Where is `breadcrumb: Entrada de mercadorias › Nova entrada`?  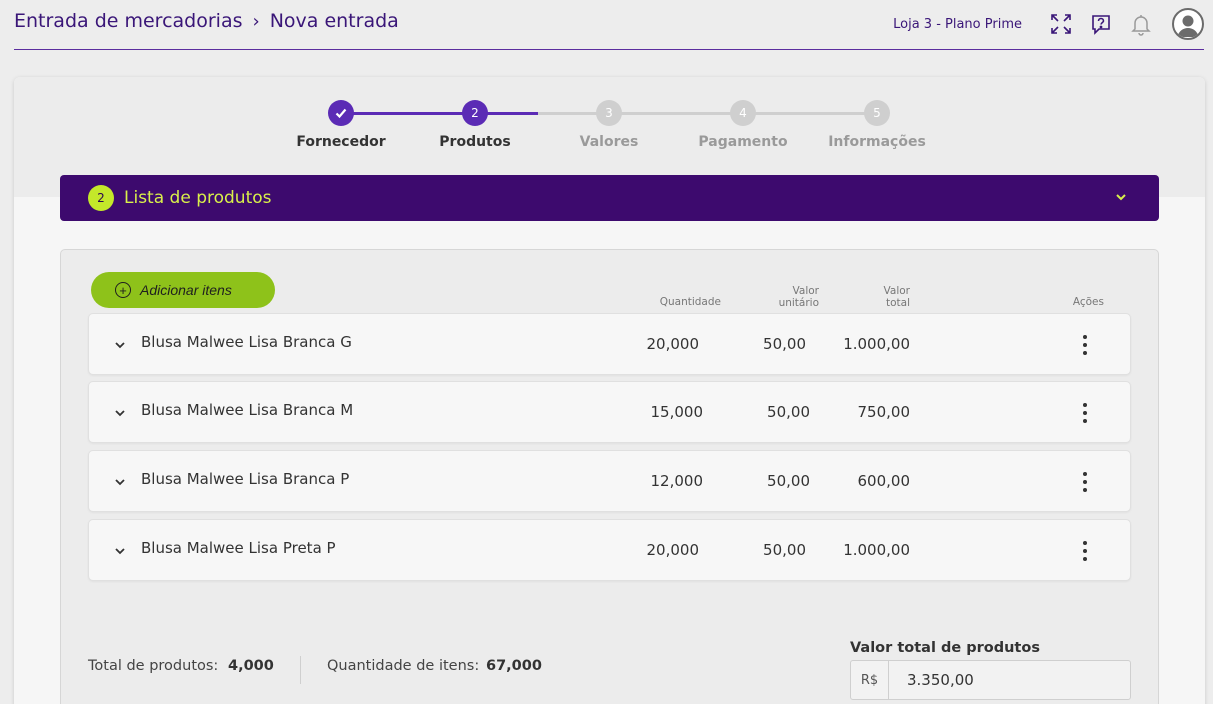 breadcrumb: Entrada de mercadorias › Nova entrada is located at coordinates (206, 21).